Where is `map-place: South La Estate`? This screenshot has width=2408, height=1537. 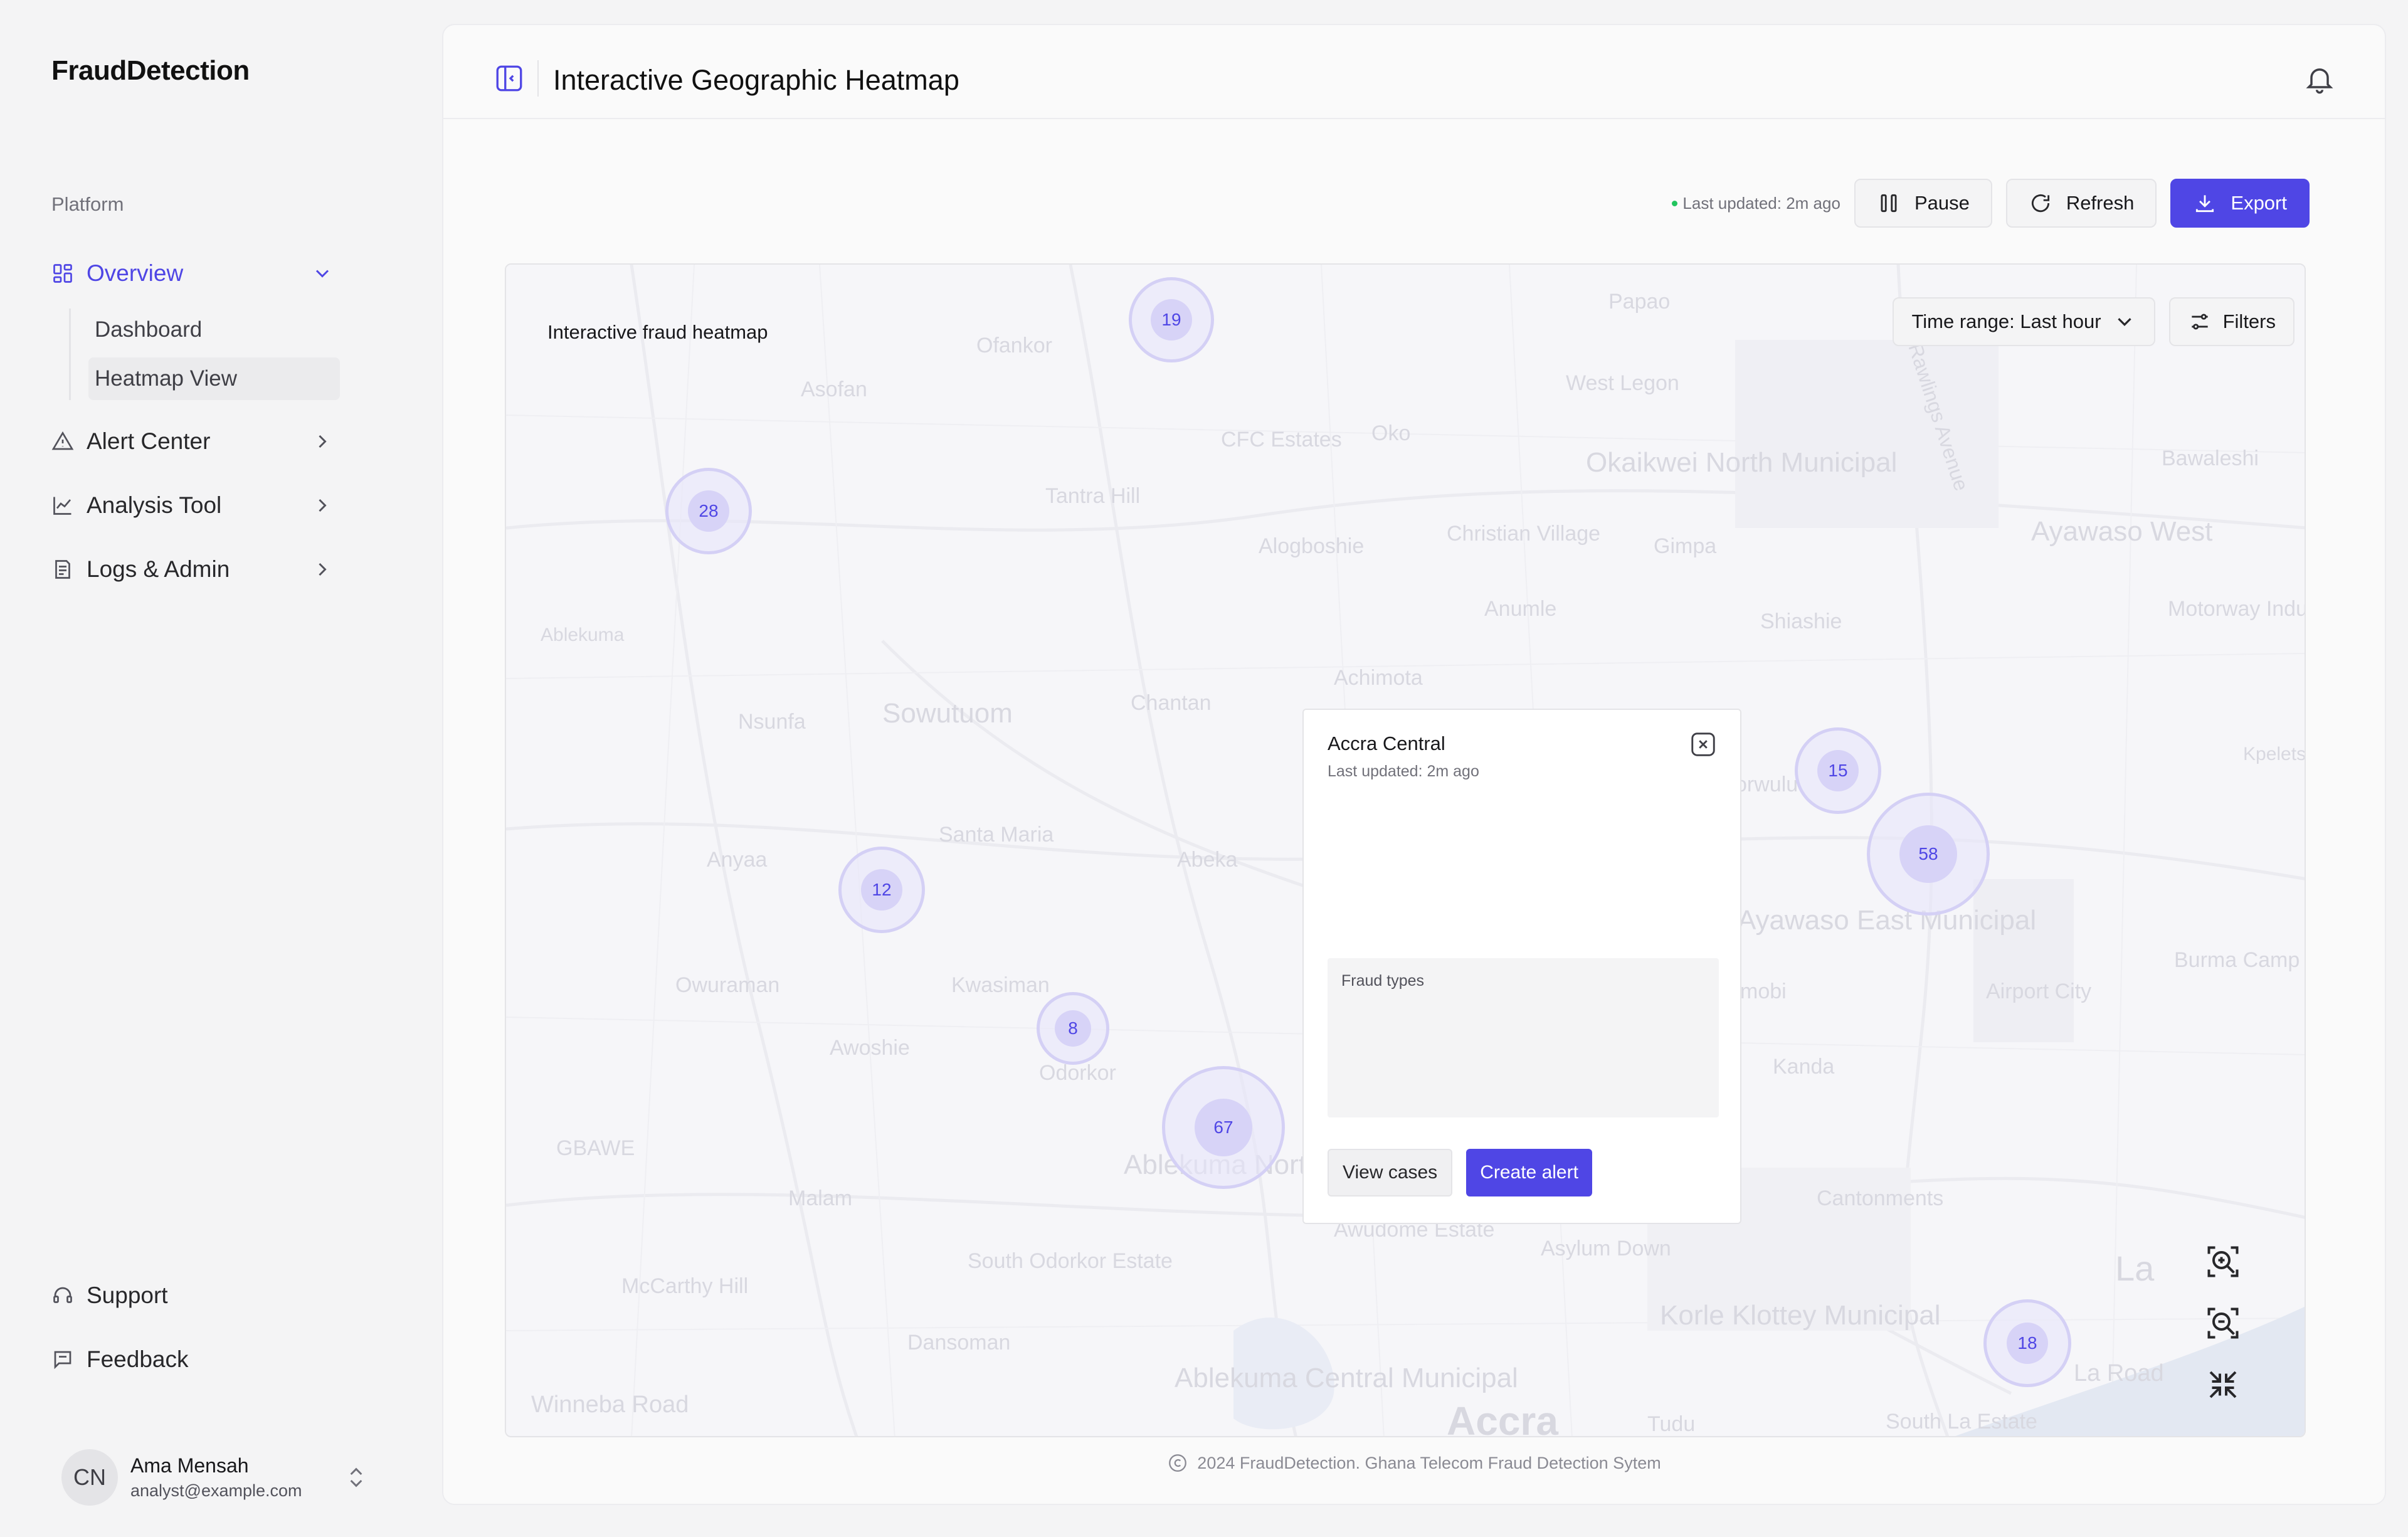
map-place: South La Estate is located at coordinates (1961, 1422).